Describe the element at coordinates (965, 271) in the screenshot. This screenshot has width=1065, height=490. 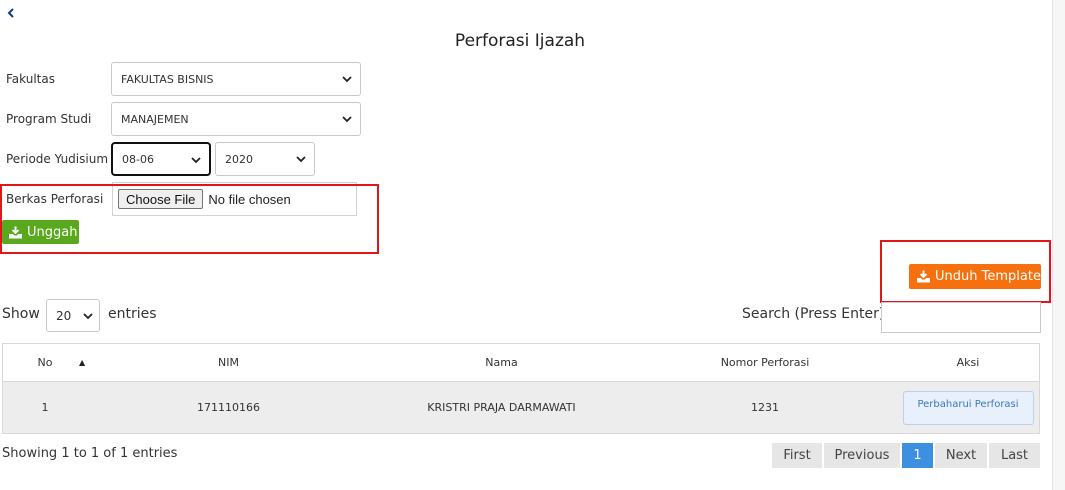
I see `highlight-box-template` at that location.